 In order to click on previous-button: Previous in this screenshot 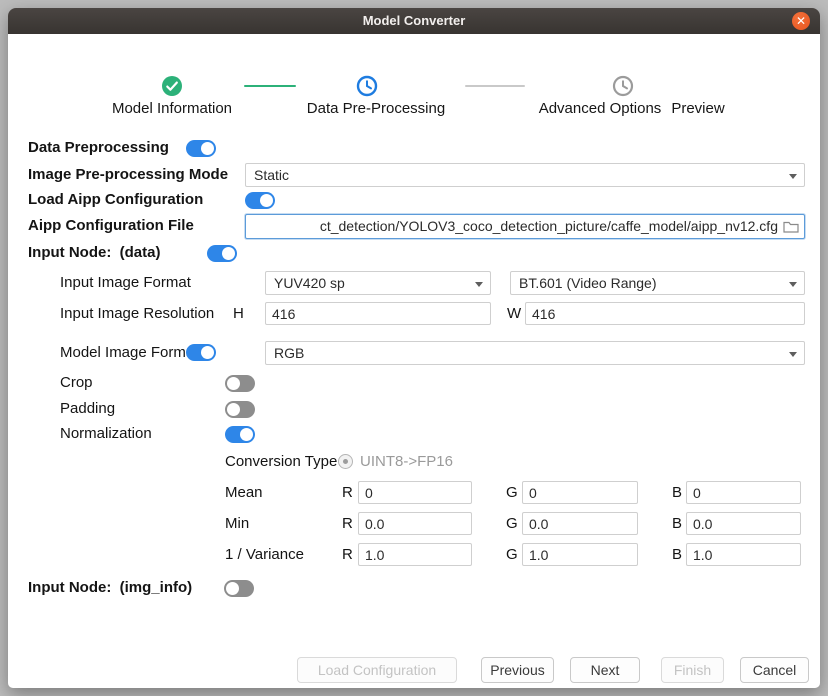, I will do `click(517, 670)`.